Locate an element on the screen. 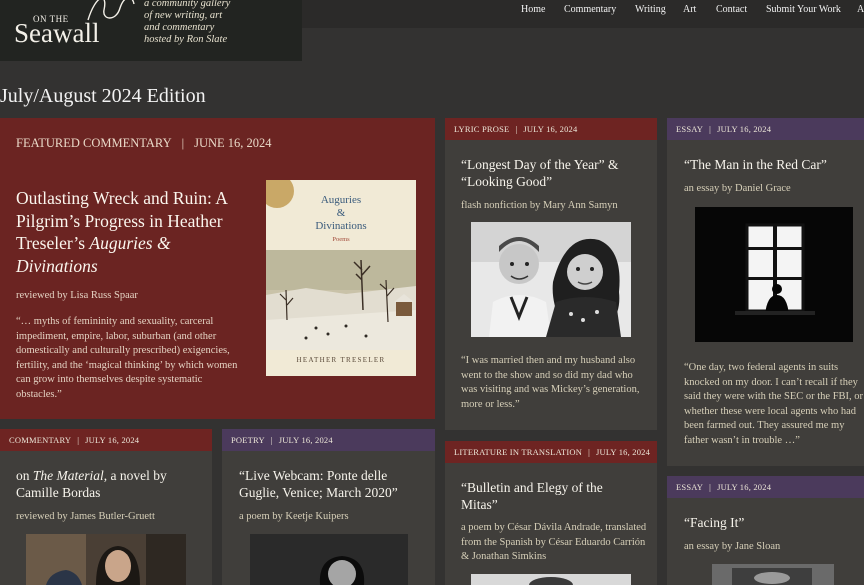 This screenshot has height=585, width=864. author-photo is located at coordinates (106, 559).